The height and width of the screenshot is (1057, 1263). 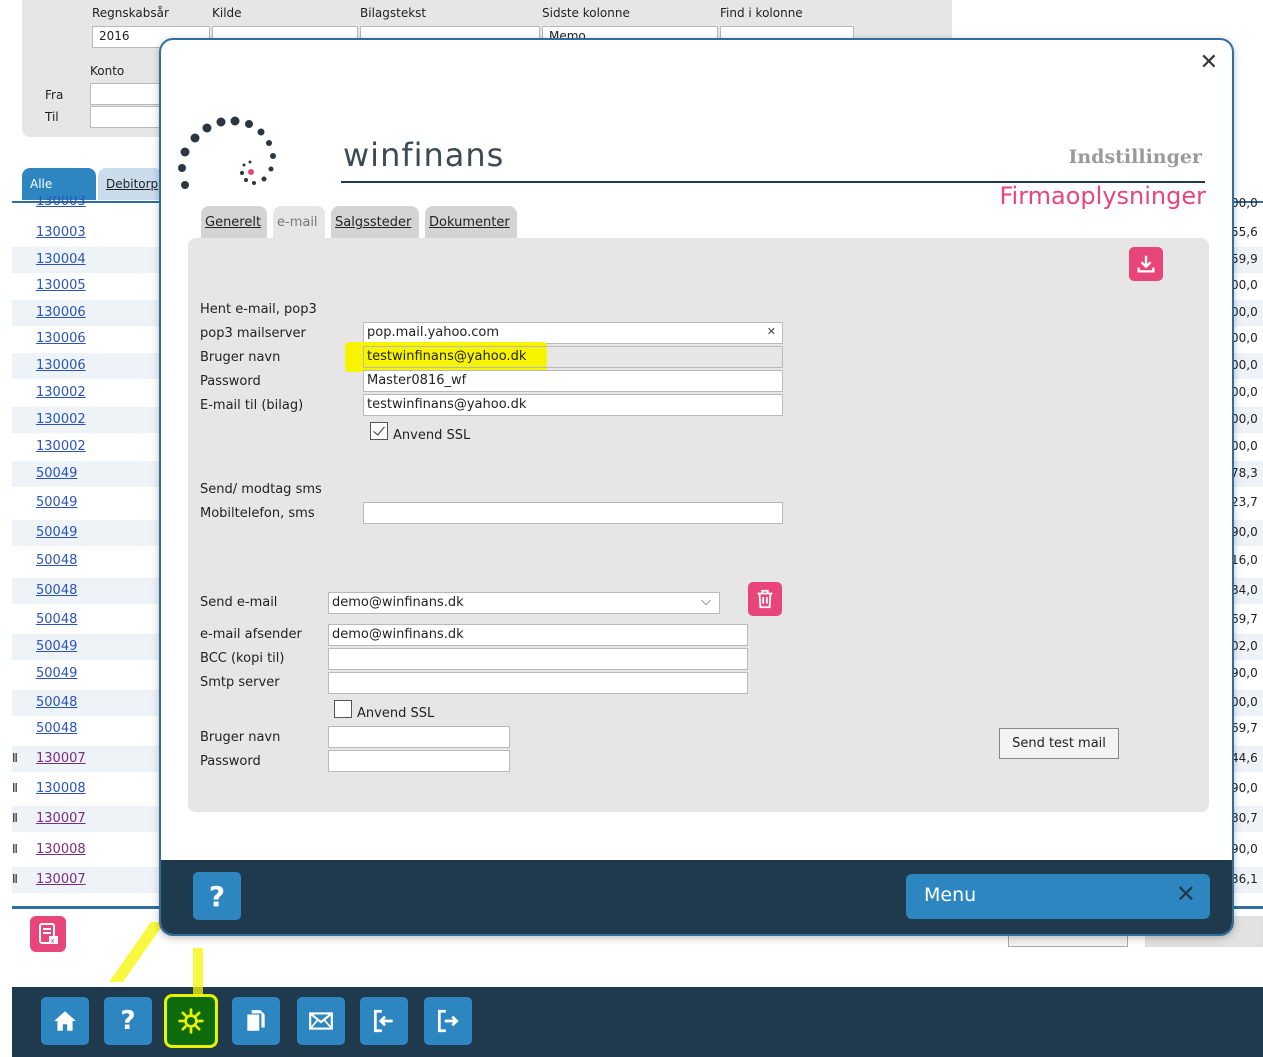 I want to click on chevron-down-icon: ⌵, so click(x=706, y=601).